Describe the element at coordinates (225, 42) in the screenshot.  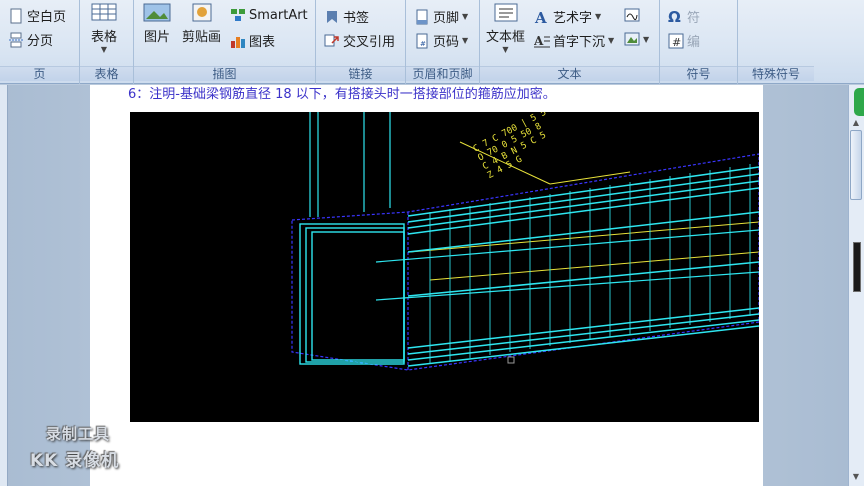
I see `group-illustrations: 图片 剪贴画 SmartArt 图表 插图` at that location.